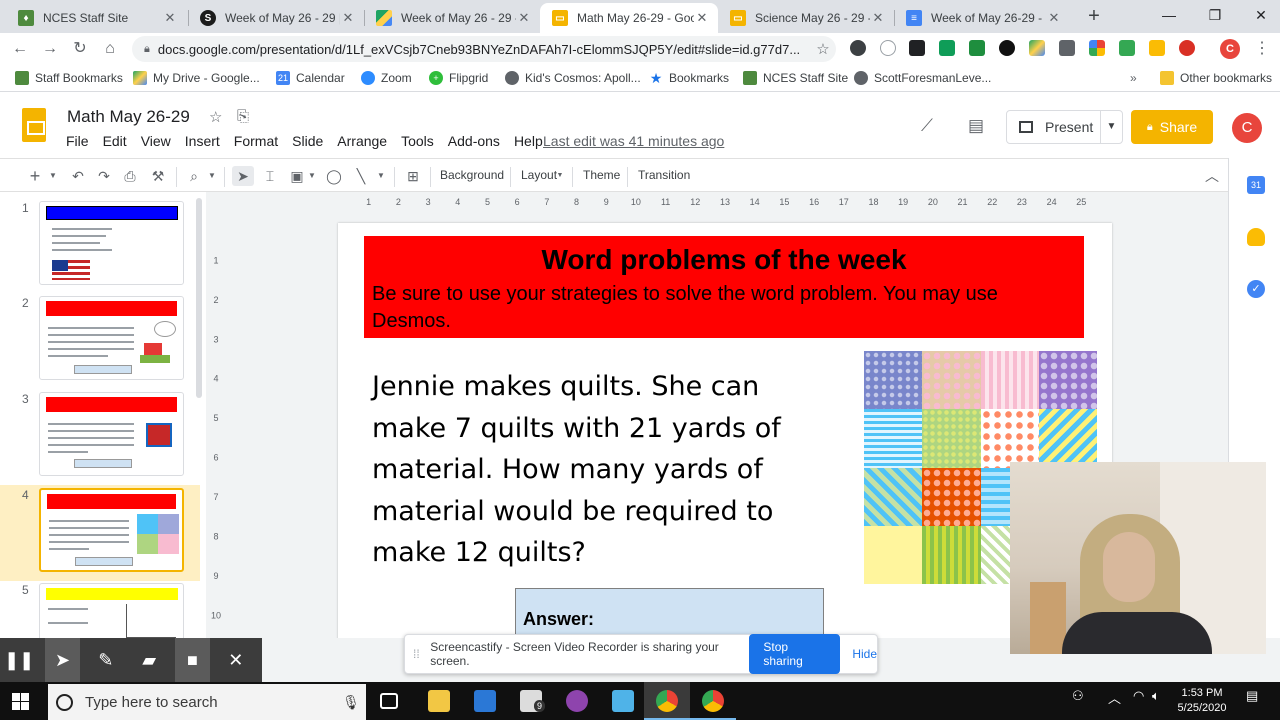 The image size is (1280, 720). What do you see at coordinates (130, 176) in the screenshot?
I see `print-icon: ⎙` at bounding box center [130, 176].